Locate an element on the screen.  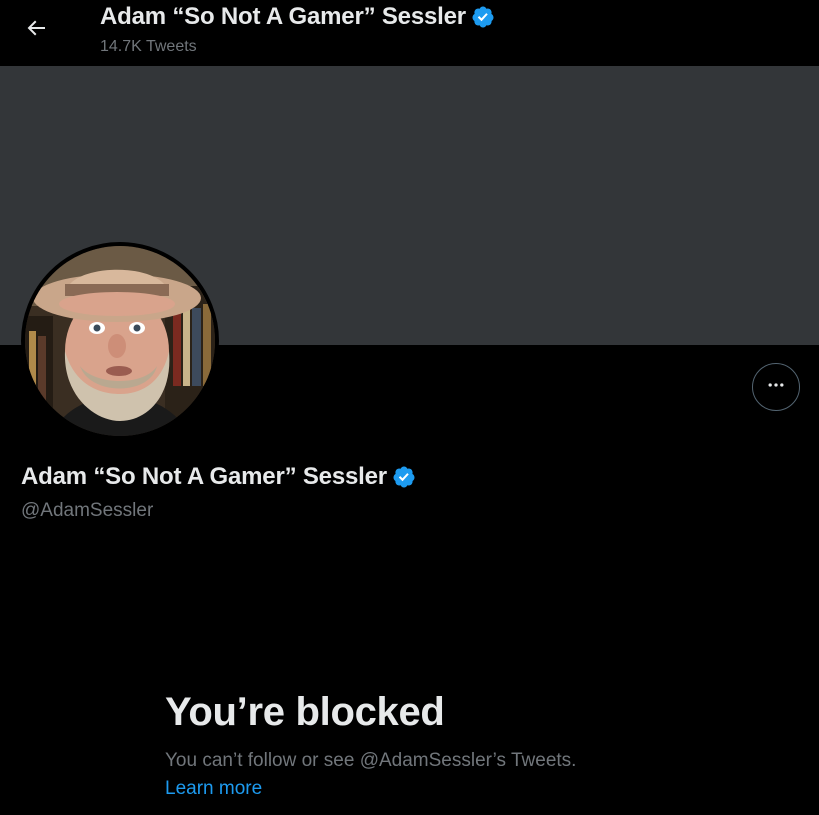
back-button is located at coordinates (36, 30).